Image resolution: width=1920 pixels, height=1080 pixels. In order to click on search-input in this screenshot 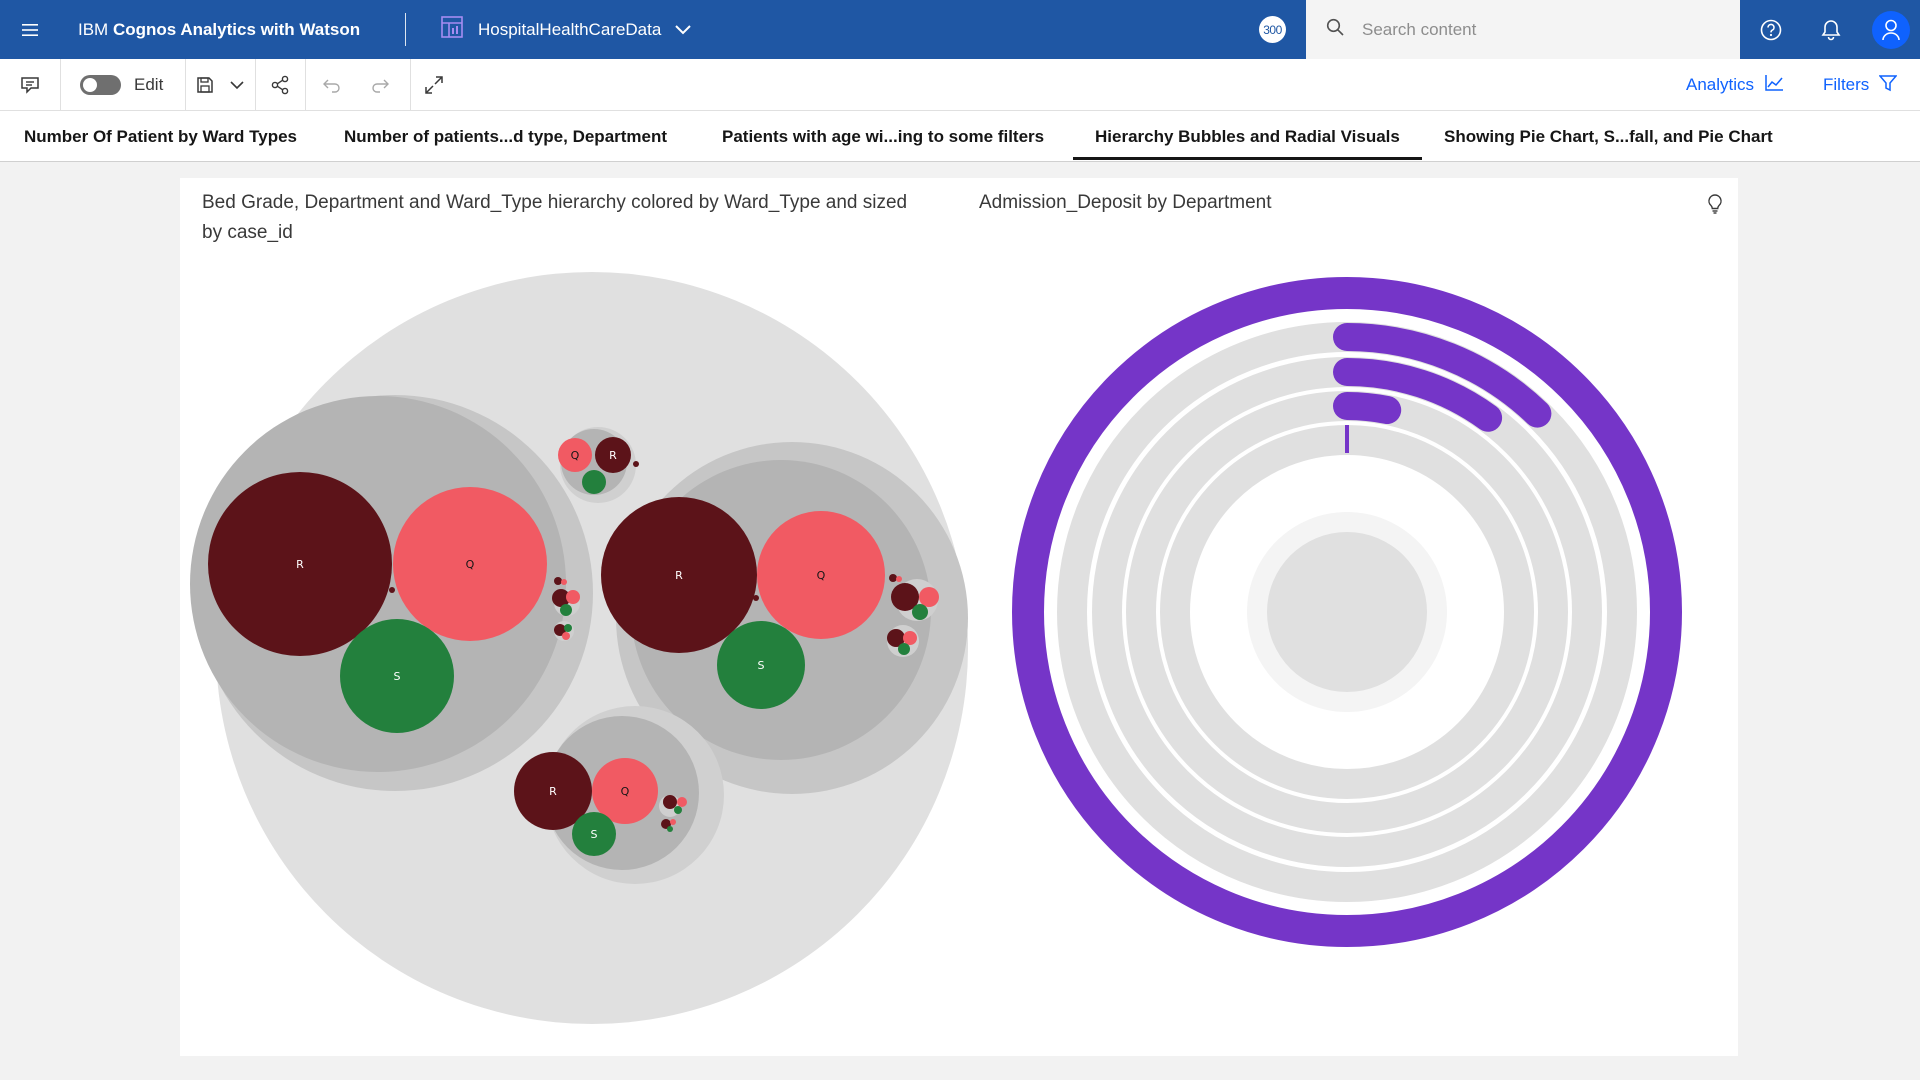, I will do `click(1542, 29)`.